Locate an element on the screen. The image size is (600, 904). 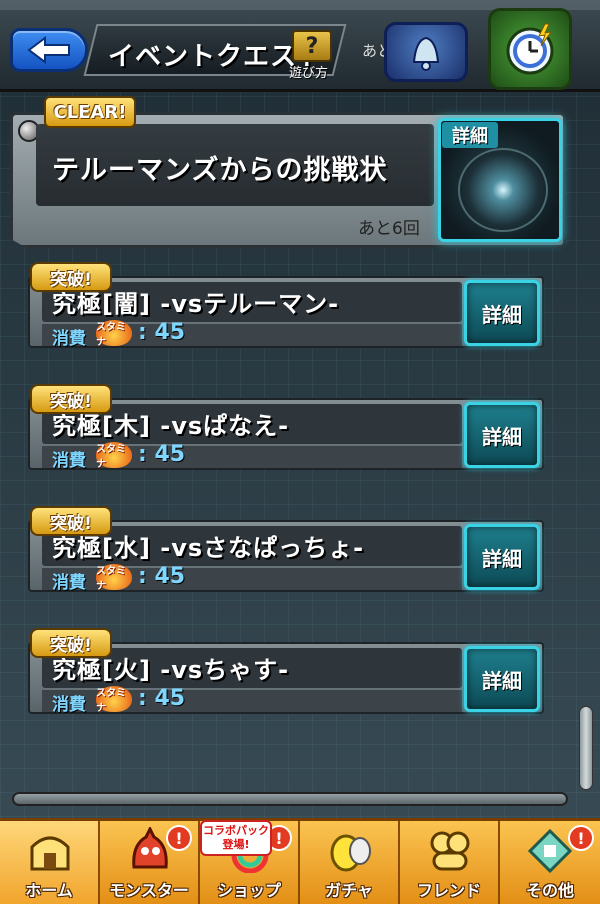
quest-row: 究極[木] -vsぱなえ- 消費 スタミナ : 45 突破! 詳細 is located at coordinates (286, 427).